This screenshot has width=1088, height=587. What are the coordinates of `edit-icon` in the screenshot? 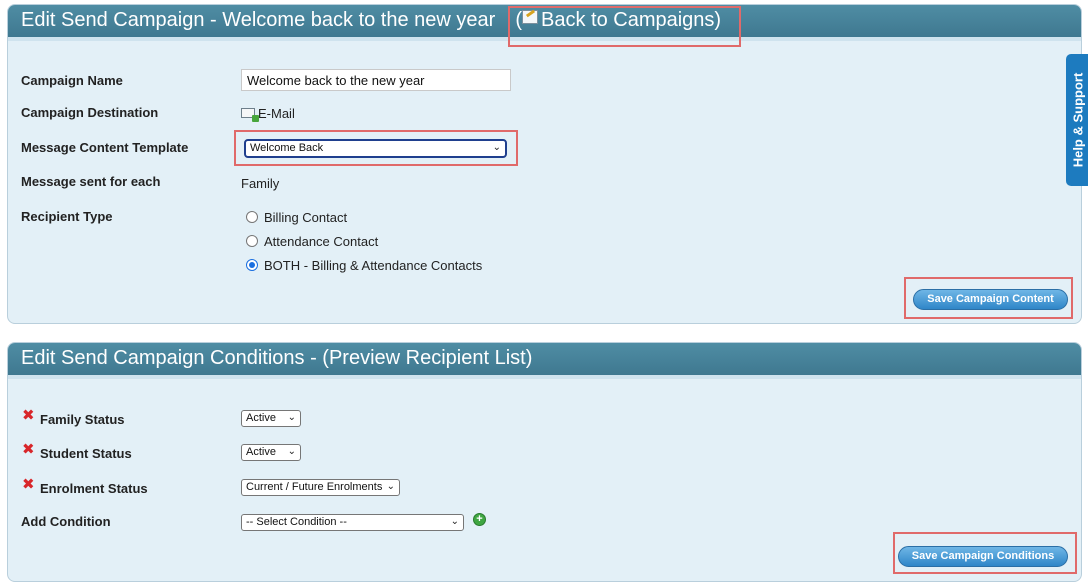 It's located at (530, 17).